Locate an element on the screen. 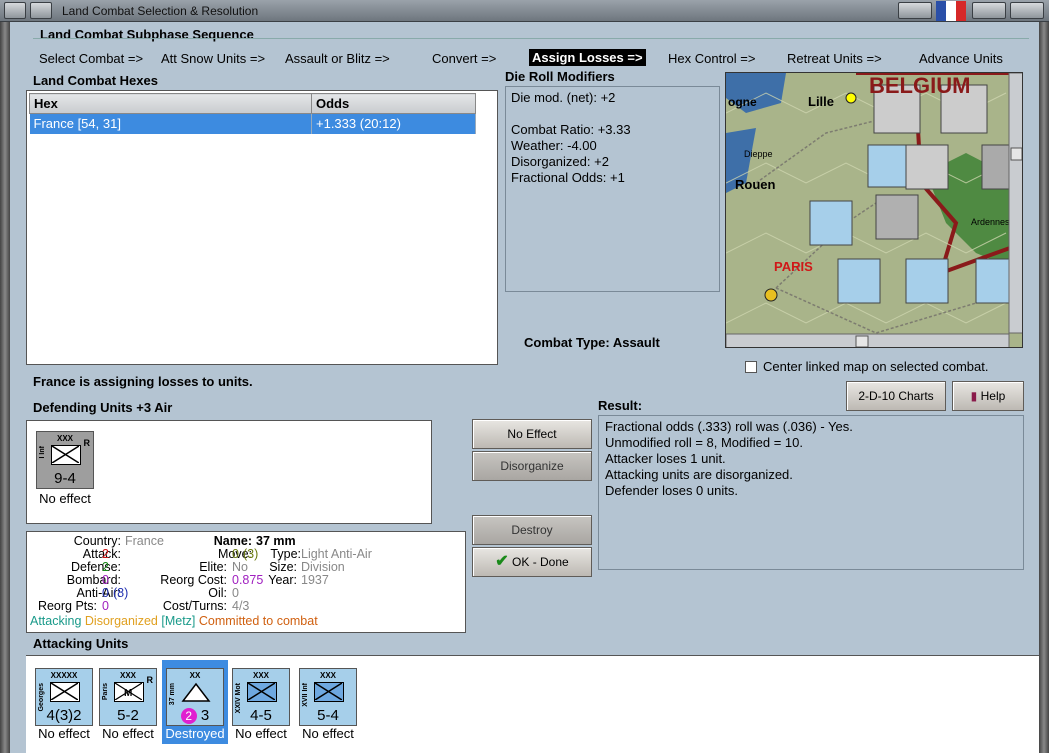  ok-done-button: ✔ OK - Done is located at coordinates (532, 562).